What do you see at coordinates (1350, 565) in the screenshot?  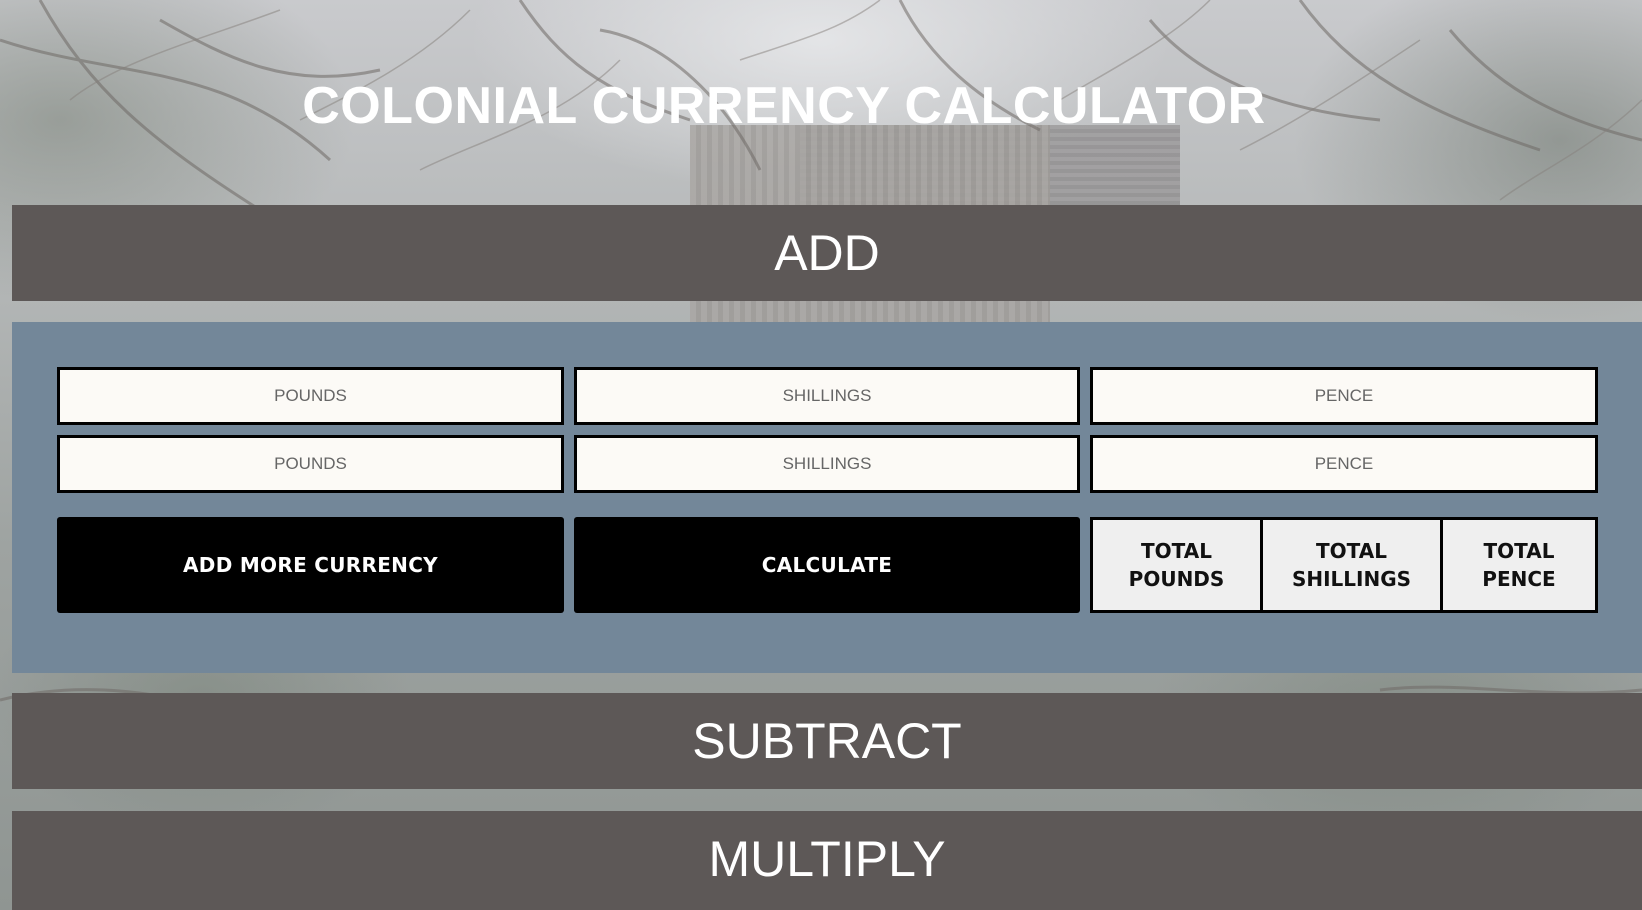 I see `total-shillings: TOTAL SHILLINGS` at bounding box center [1350, 565].